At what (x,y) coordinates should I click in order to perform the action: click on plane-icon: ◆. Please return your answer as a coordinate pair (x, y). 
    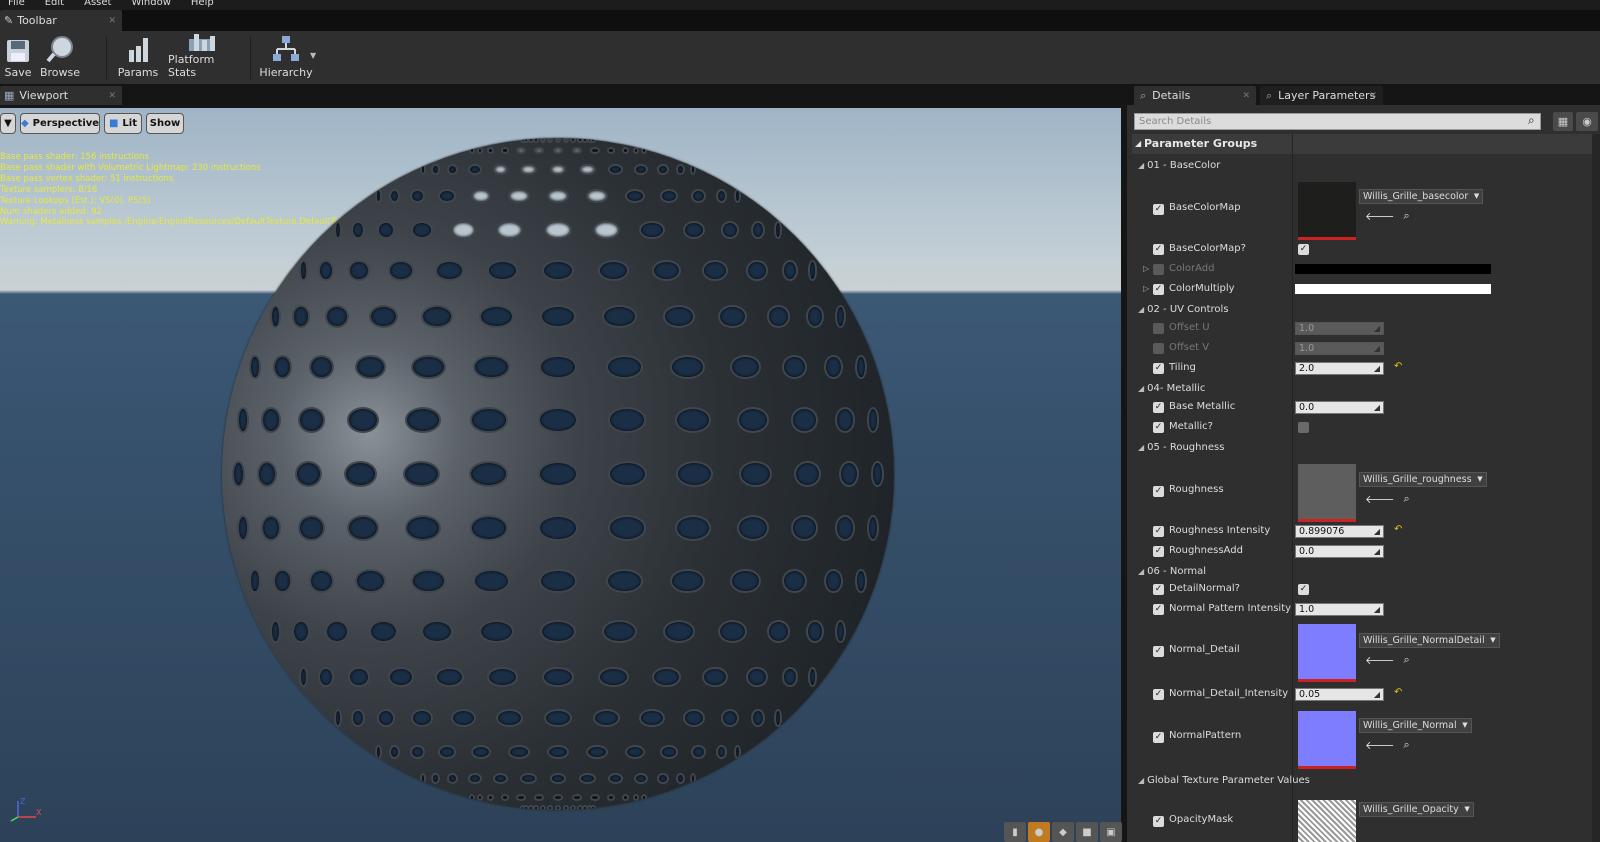
    Looking at the image, I should click on (1063, 832).